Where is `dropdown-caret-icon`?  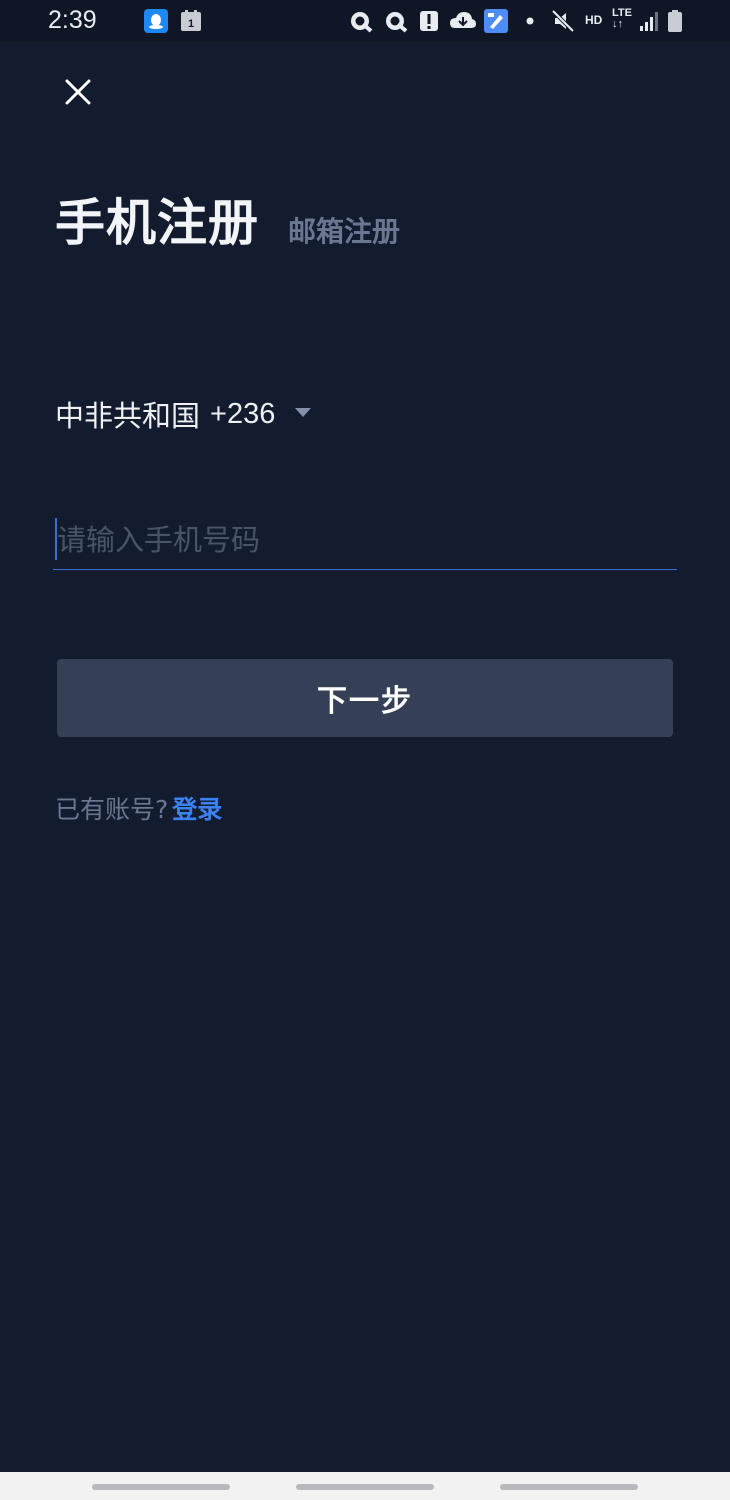 dropdown-caret-icon is located at coordinates (303, 412).